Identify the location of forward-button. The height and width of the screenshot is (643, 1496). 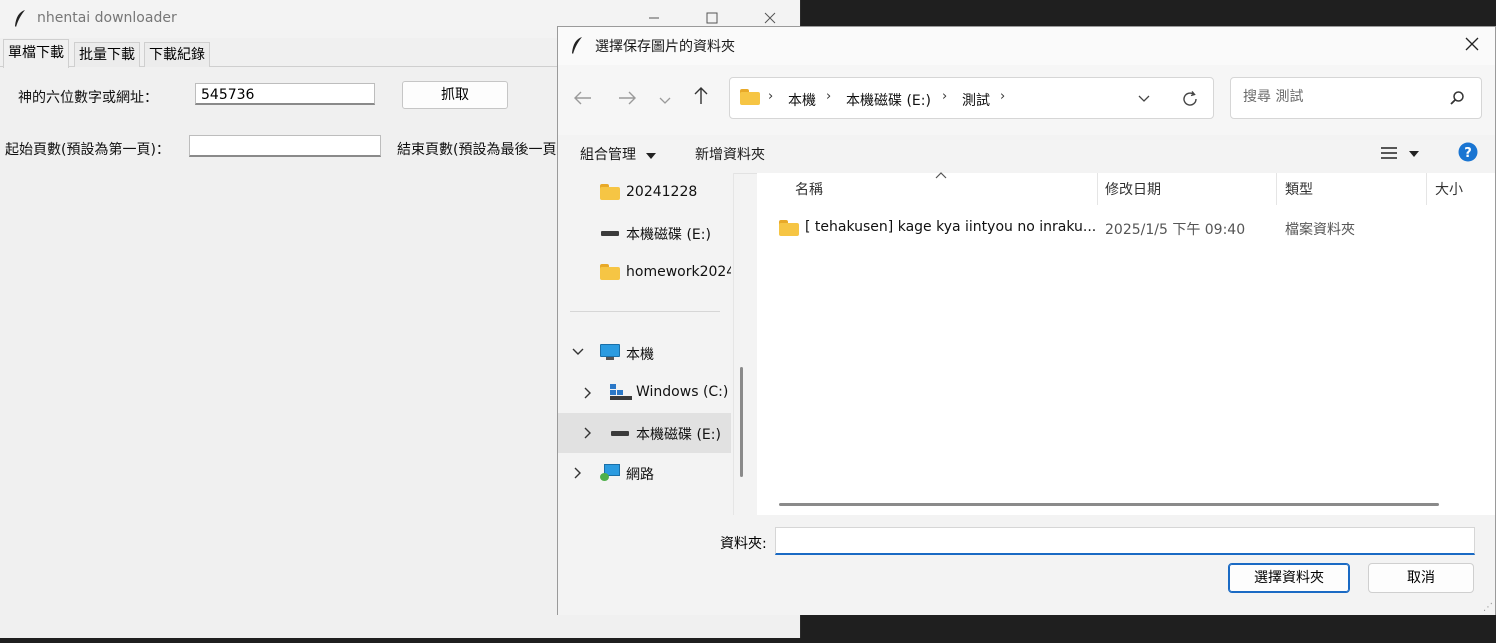
(627, 100).